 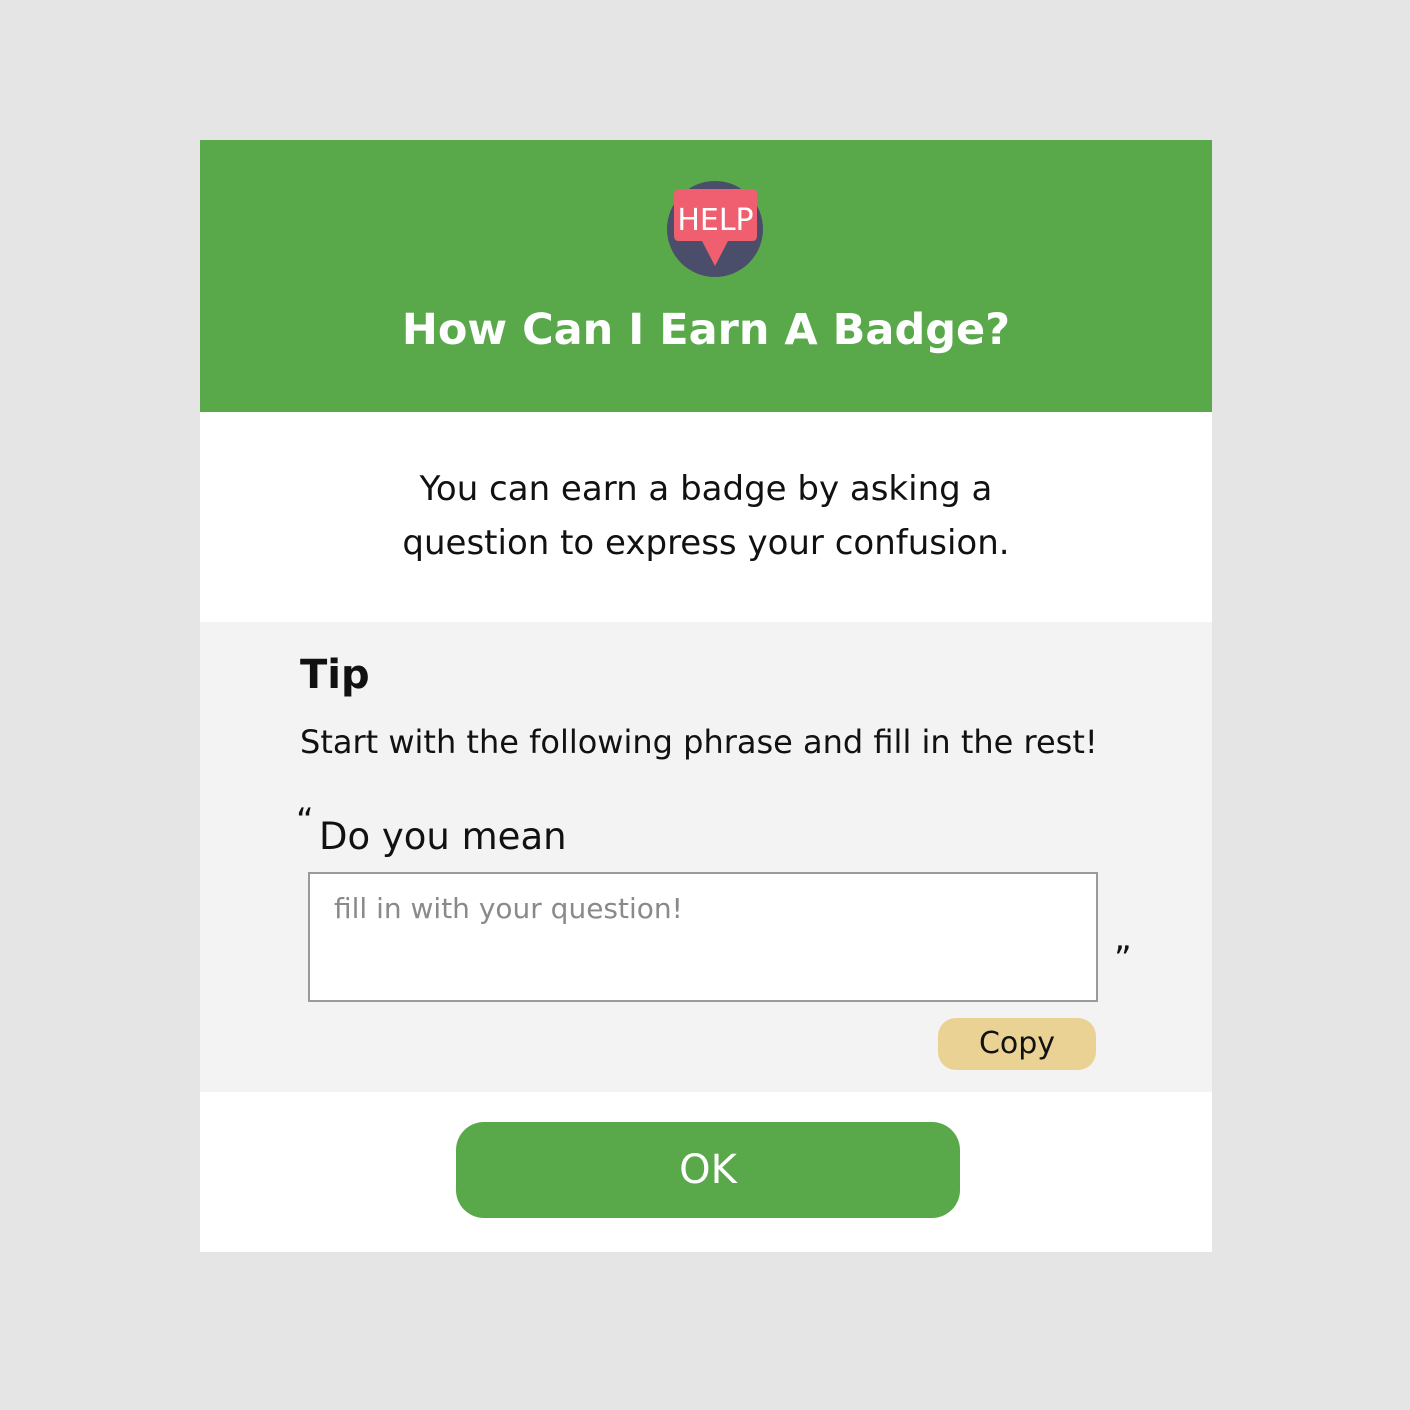 I want to click on help-icon-label: HELP, so click(x=715, y=220).